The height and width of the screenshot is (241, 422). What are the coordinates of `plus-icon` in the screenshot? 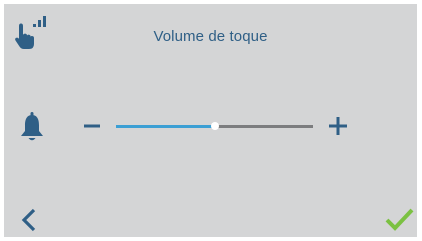 It's located at (338, 126).